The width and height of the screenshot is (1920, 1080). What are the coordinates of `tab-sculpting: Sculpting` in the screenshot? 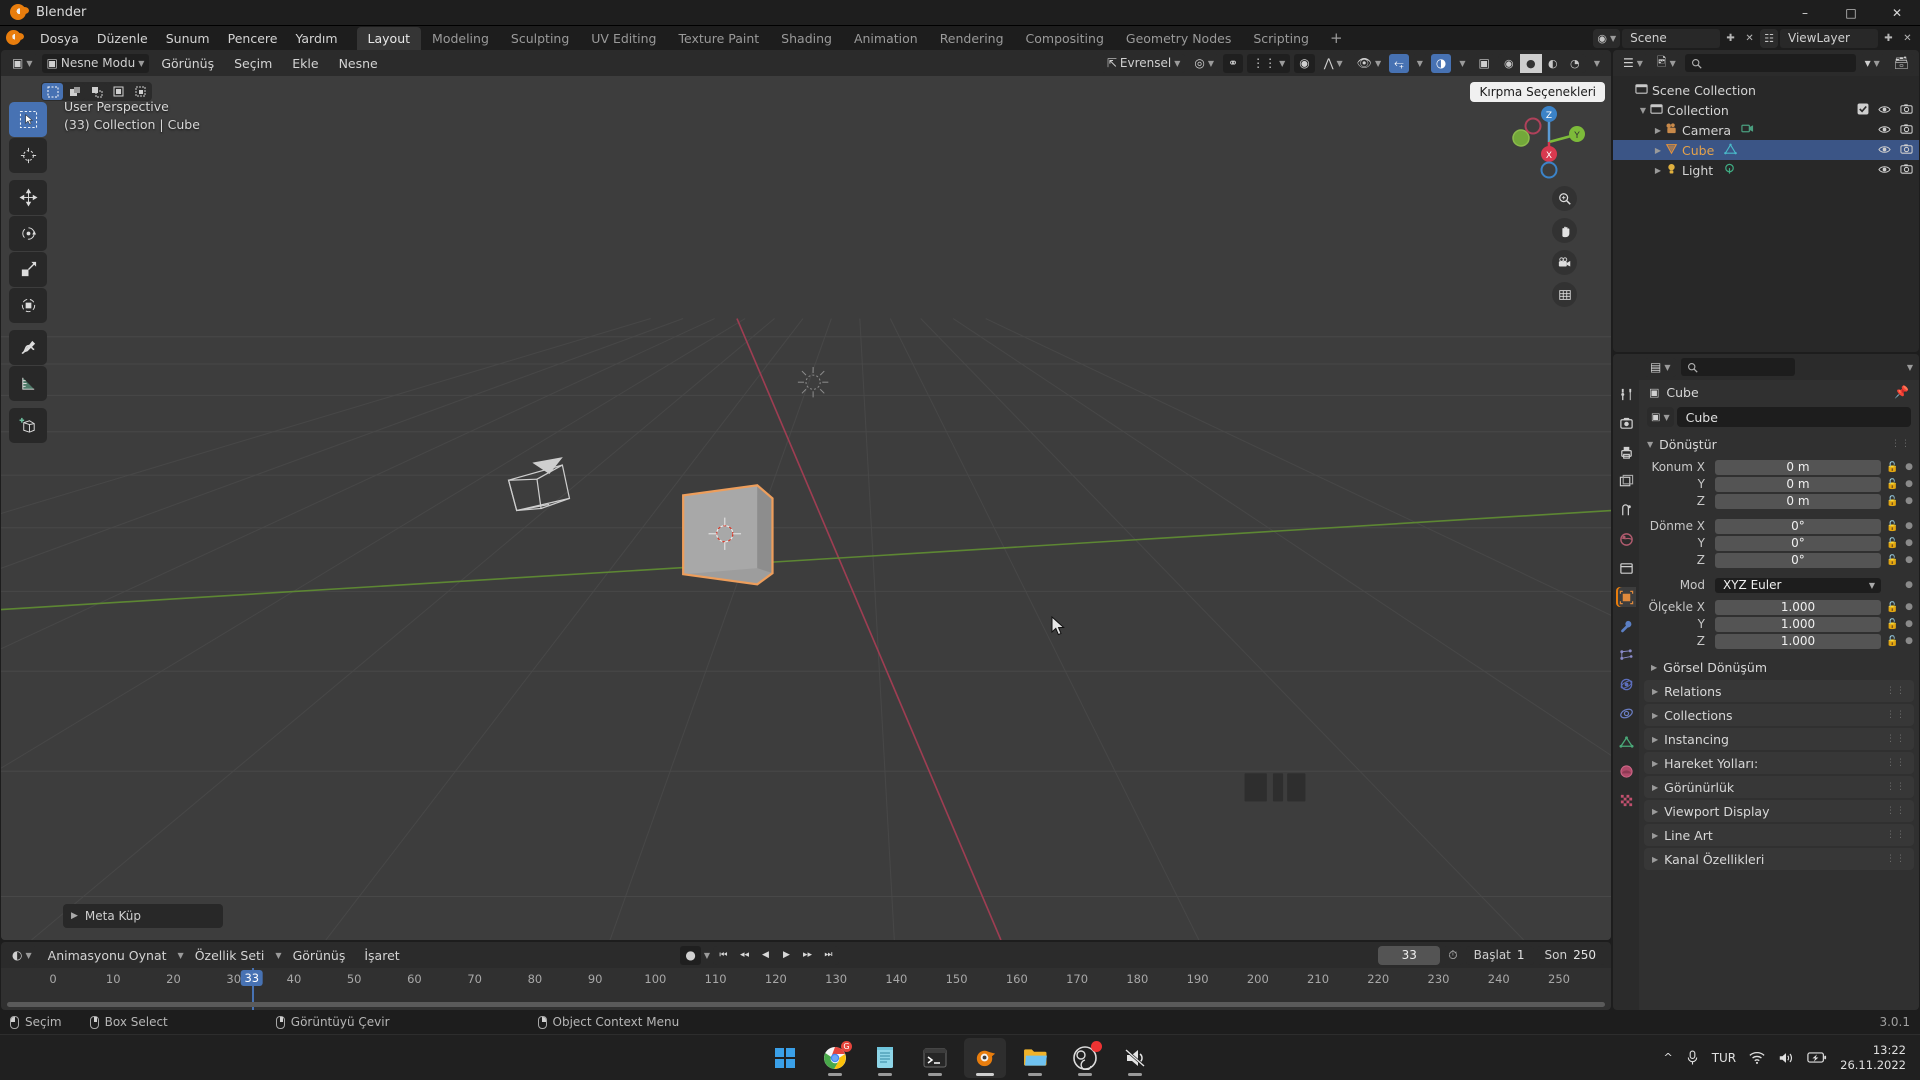 It's located at (540, 38).